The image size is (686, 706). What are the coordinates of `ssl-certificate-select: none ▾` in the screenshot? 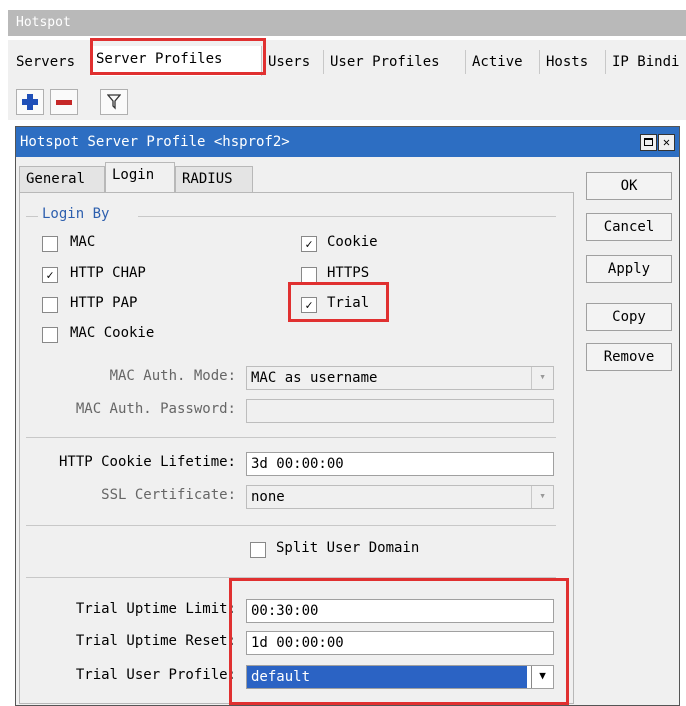 It's located at (400, 497).